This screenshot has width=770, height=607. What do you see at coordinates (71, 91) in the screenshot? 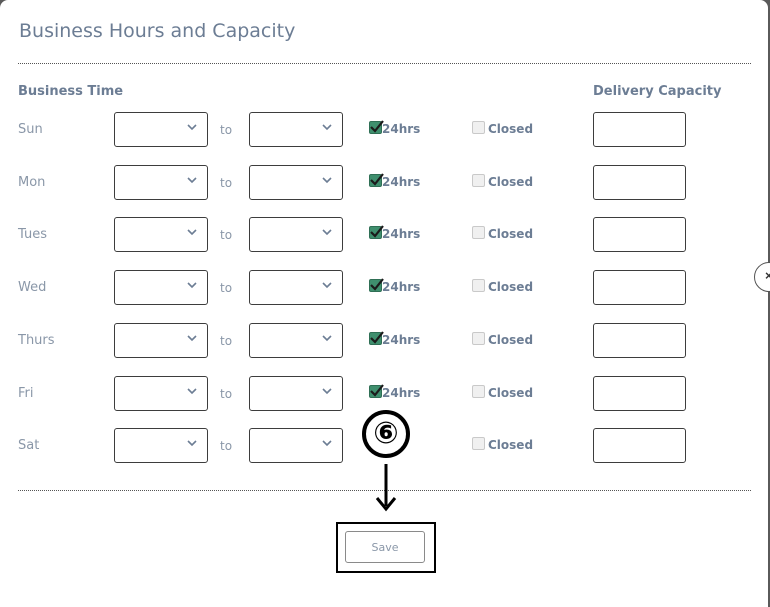
I see `business-time-header: Business Time` at bounding box center [71, 91].